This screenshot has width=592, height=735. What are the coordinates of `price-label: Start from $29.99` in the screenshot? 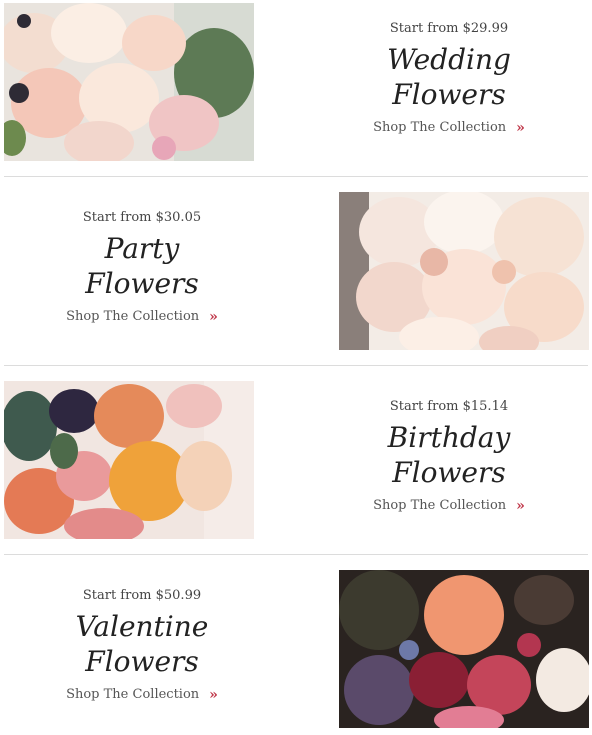 It's located at (449, 28).